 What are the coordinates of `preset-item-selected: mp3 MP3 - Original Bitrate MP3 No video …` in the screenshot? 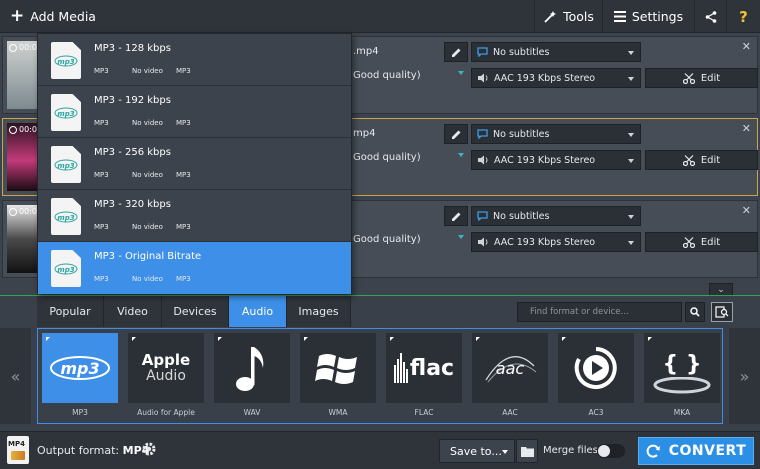 It's located at (194, 268).